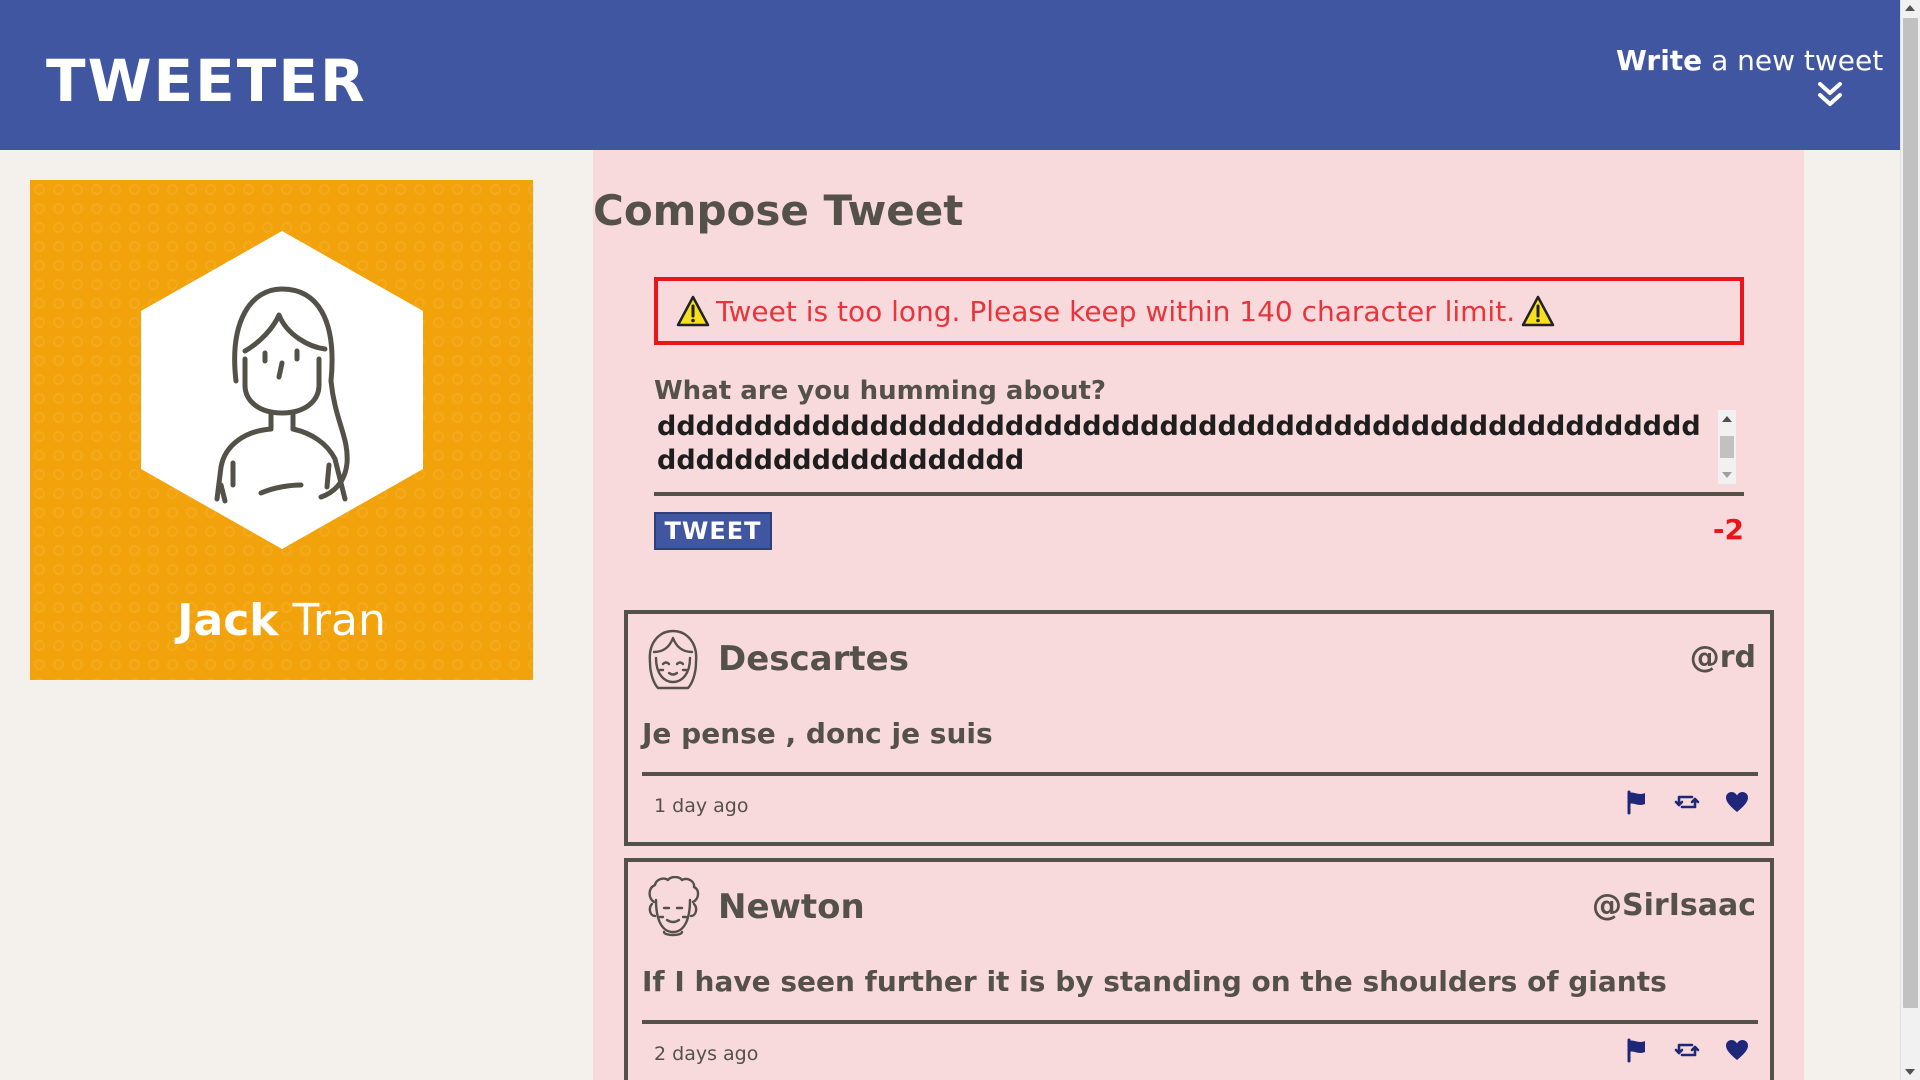  Describe the element at coordinates (228, 620) in the screenshot. I see `profile-first-name: Jack` at that location.